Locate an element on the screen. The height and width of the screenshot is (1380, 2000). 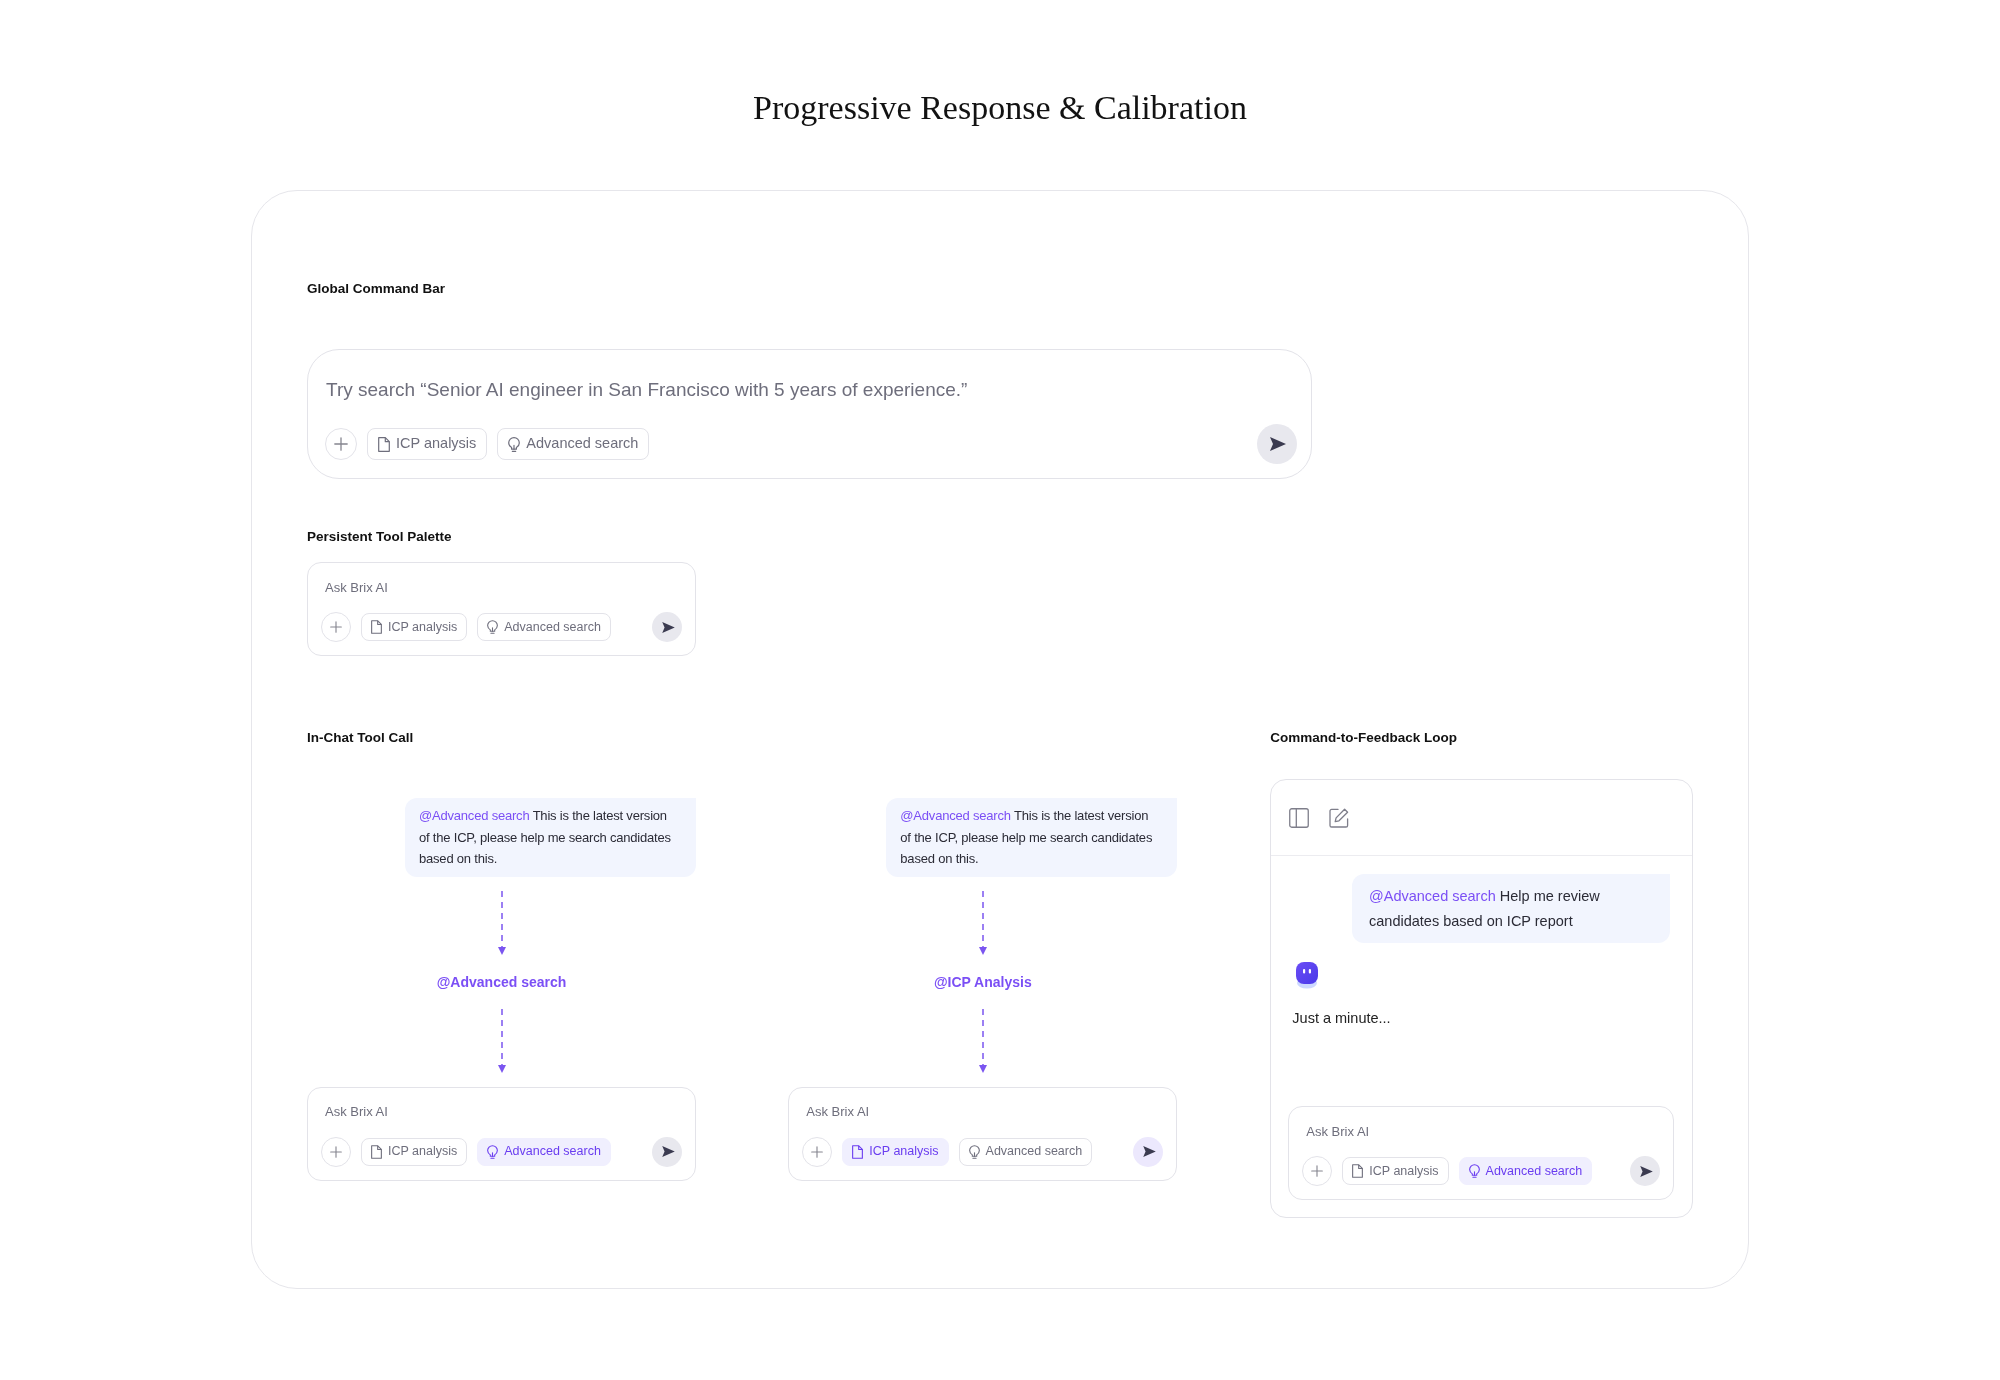
section-heading: Global Command Bar is located at coordinates (376, 289).